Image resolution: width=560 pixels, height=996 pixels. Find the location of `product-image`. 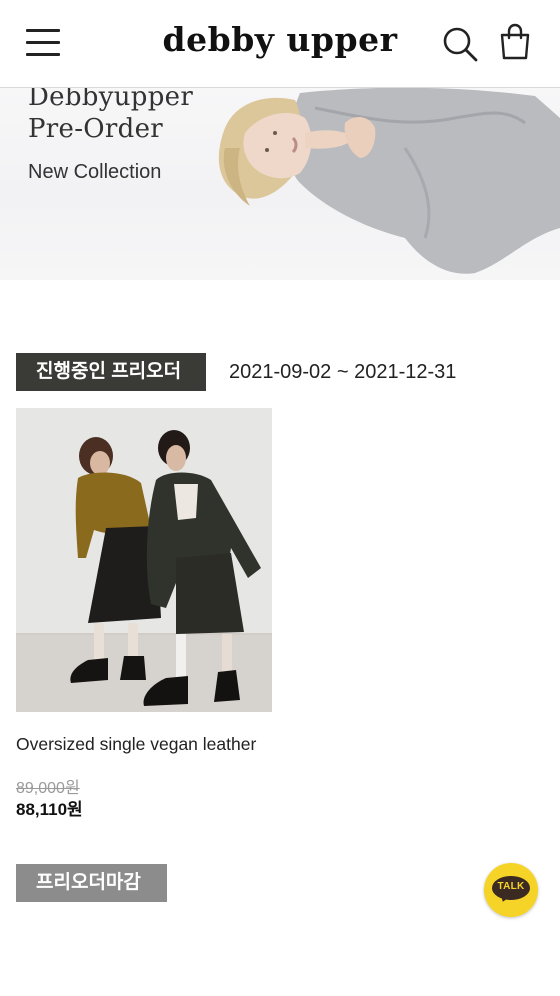

product-image is located at coordinates (144, 560).